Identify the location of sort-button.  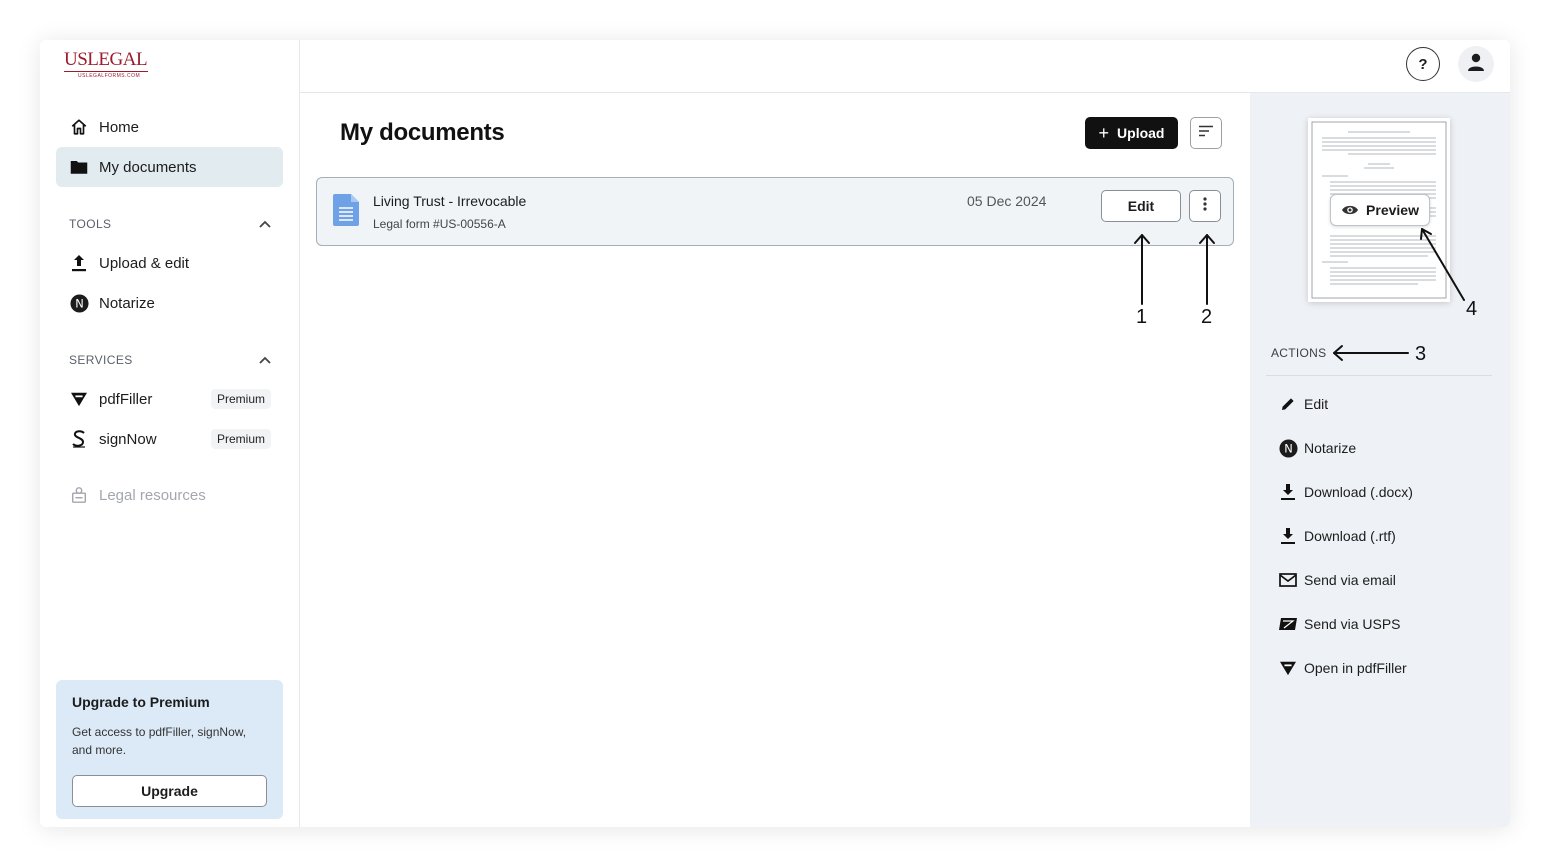
(1206, 133).